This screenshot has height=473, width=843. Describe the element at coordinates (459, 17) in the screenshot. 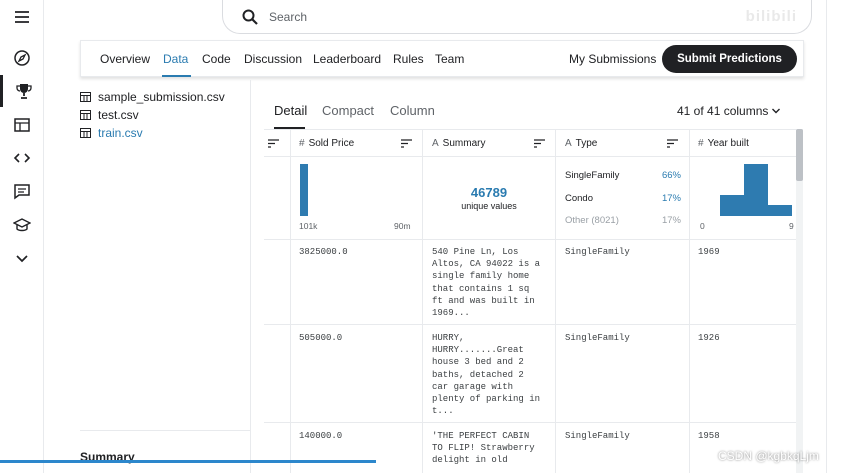

I see `search-input` at that location.